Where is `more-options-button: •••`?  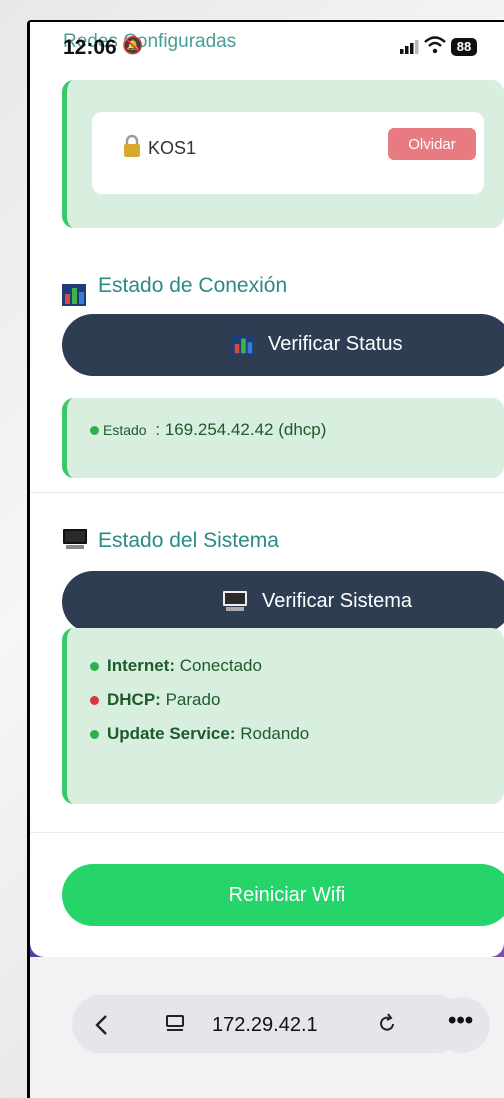 more-options-button: ••• is located at coordinates (462, 1025).